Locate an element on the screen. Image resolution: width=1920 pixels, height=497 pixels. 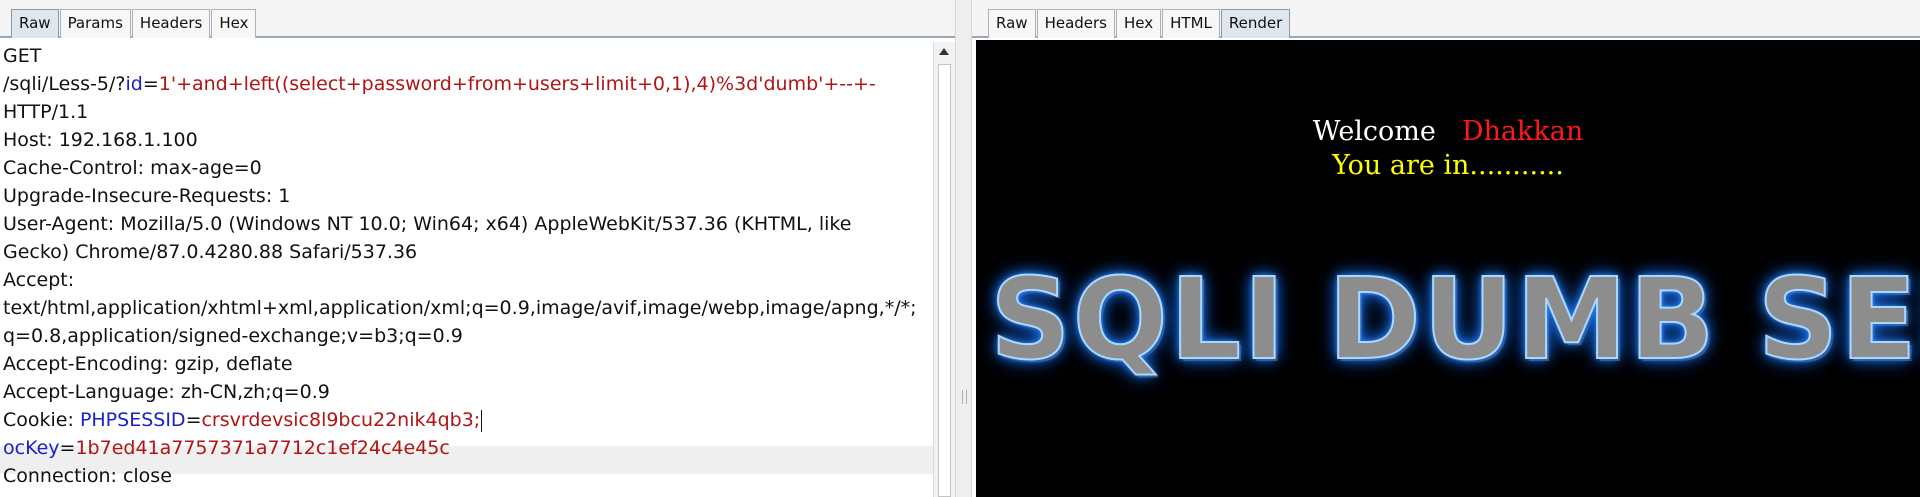
request-method: GET is located at coordinates (22, 56).